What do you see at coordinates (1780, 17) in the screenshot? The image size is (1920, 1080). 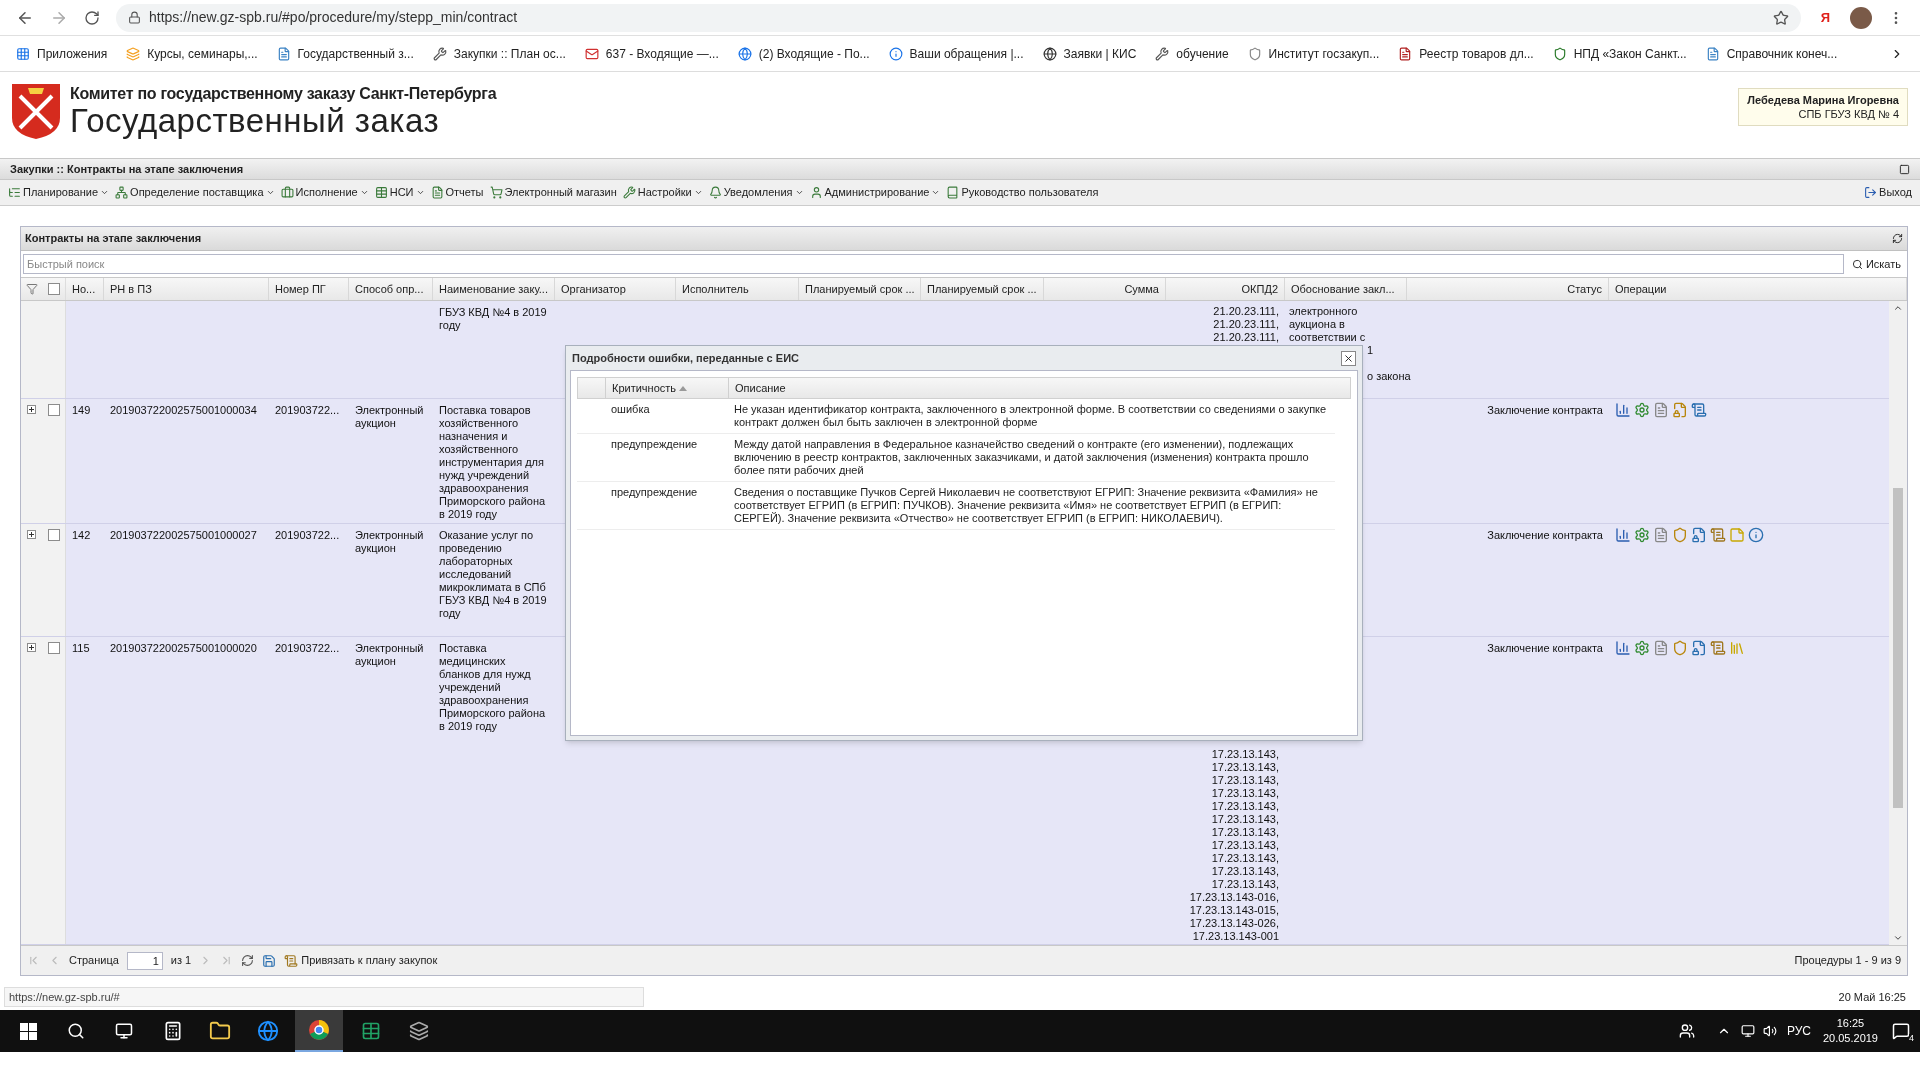 I see `star-icon` at bounding box center [1780, 17].